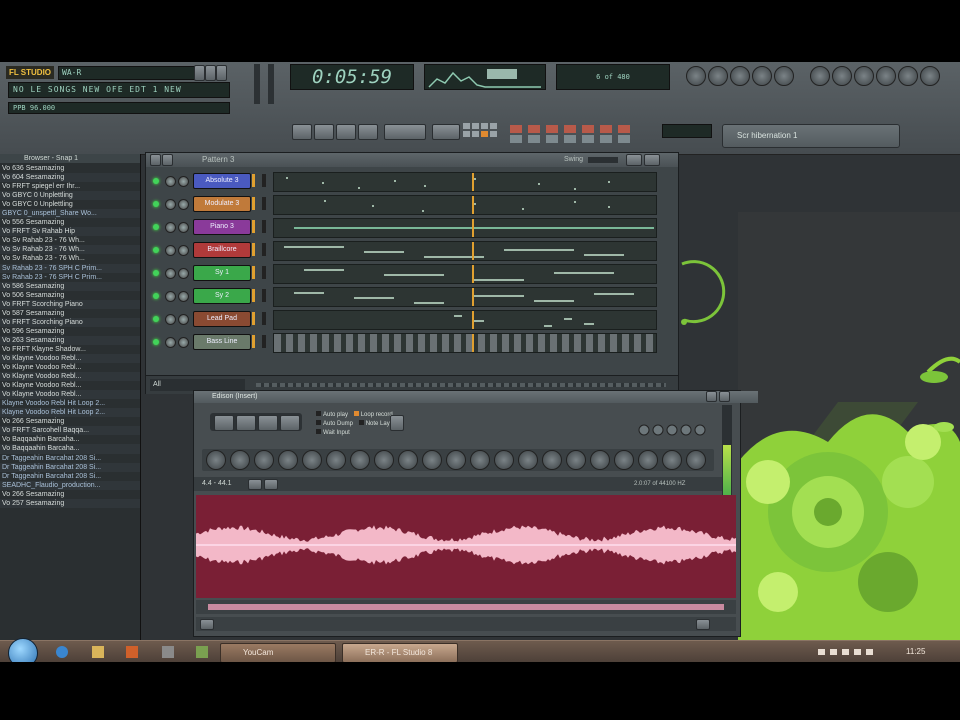  I want to click on channel-name-button: Lead Pad, so click(222, 319).